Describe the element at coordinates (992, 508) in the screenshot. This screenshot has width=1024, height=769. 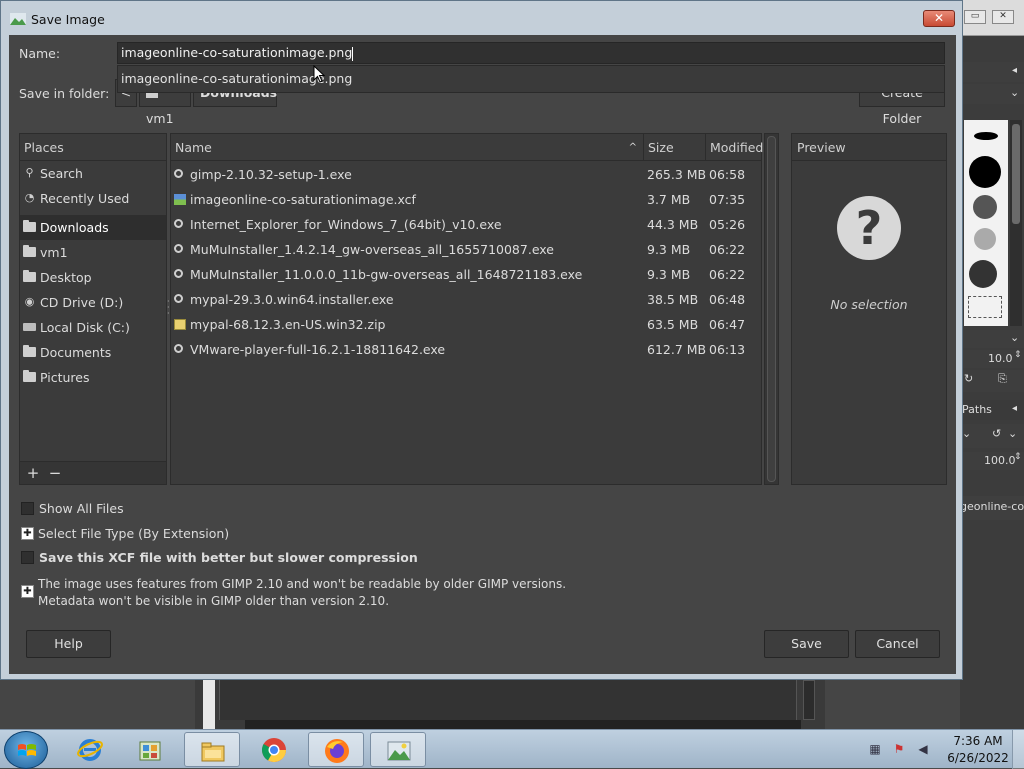
I see `layer-list-item: geonline-co-s` at that location.